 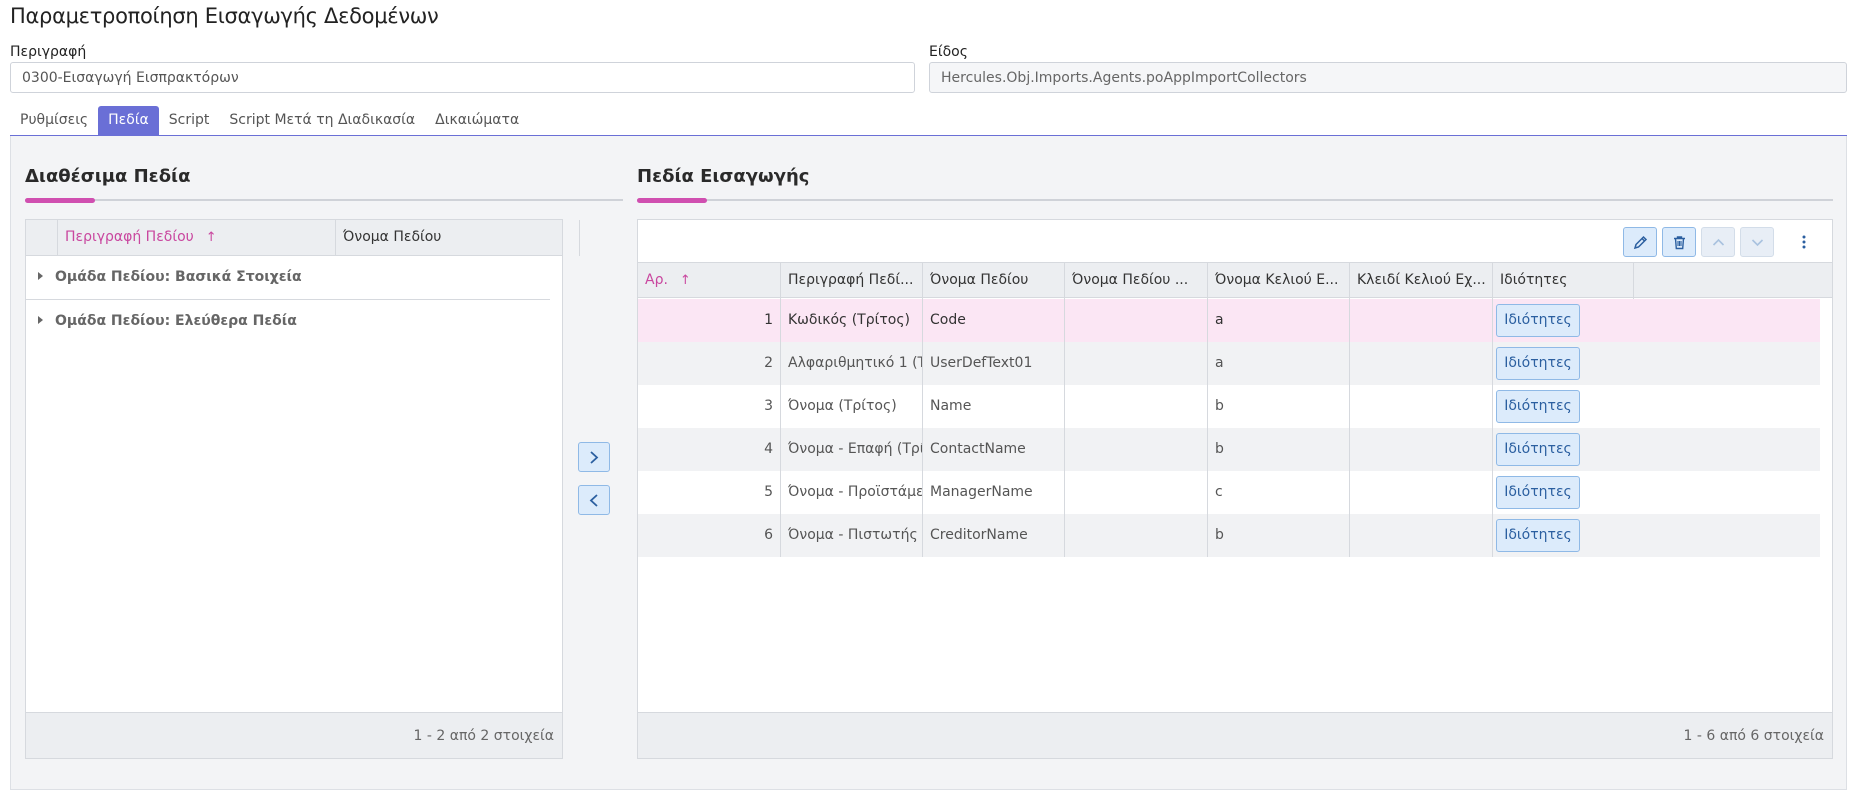 I want to click on grid-pager-info: 1 - 6 από 6 στοιχεία, so click(x=1235, y=735).